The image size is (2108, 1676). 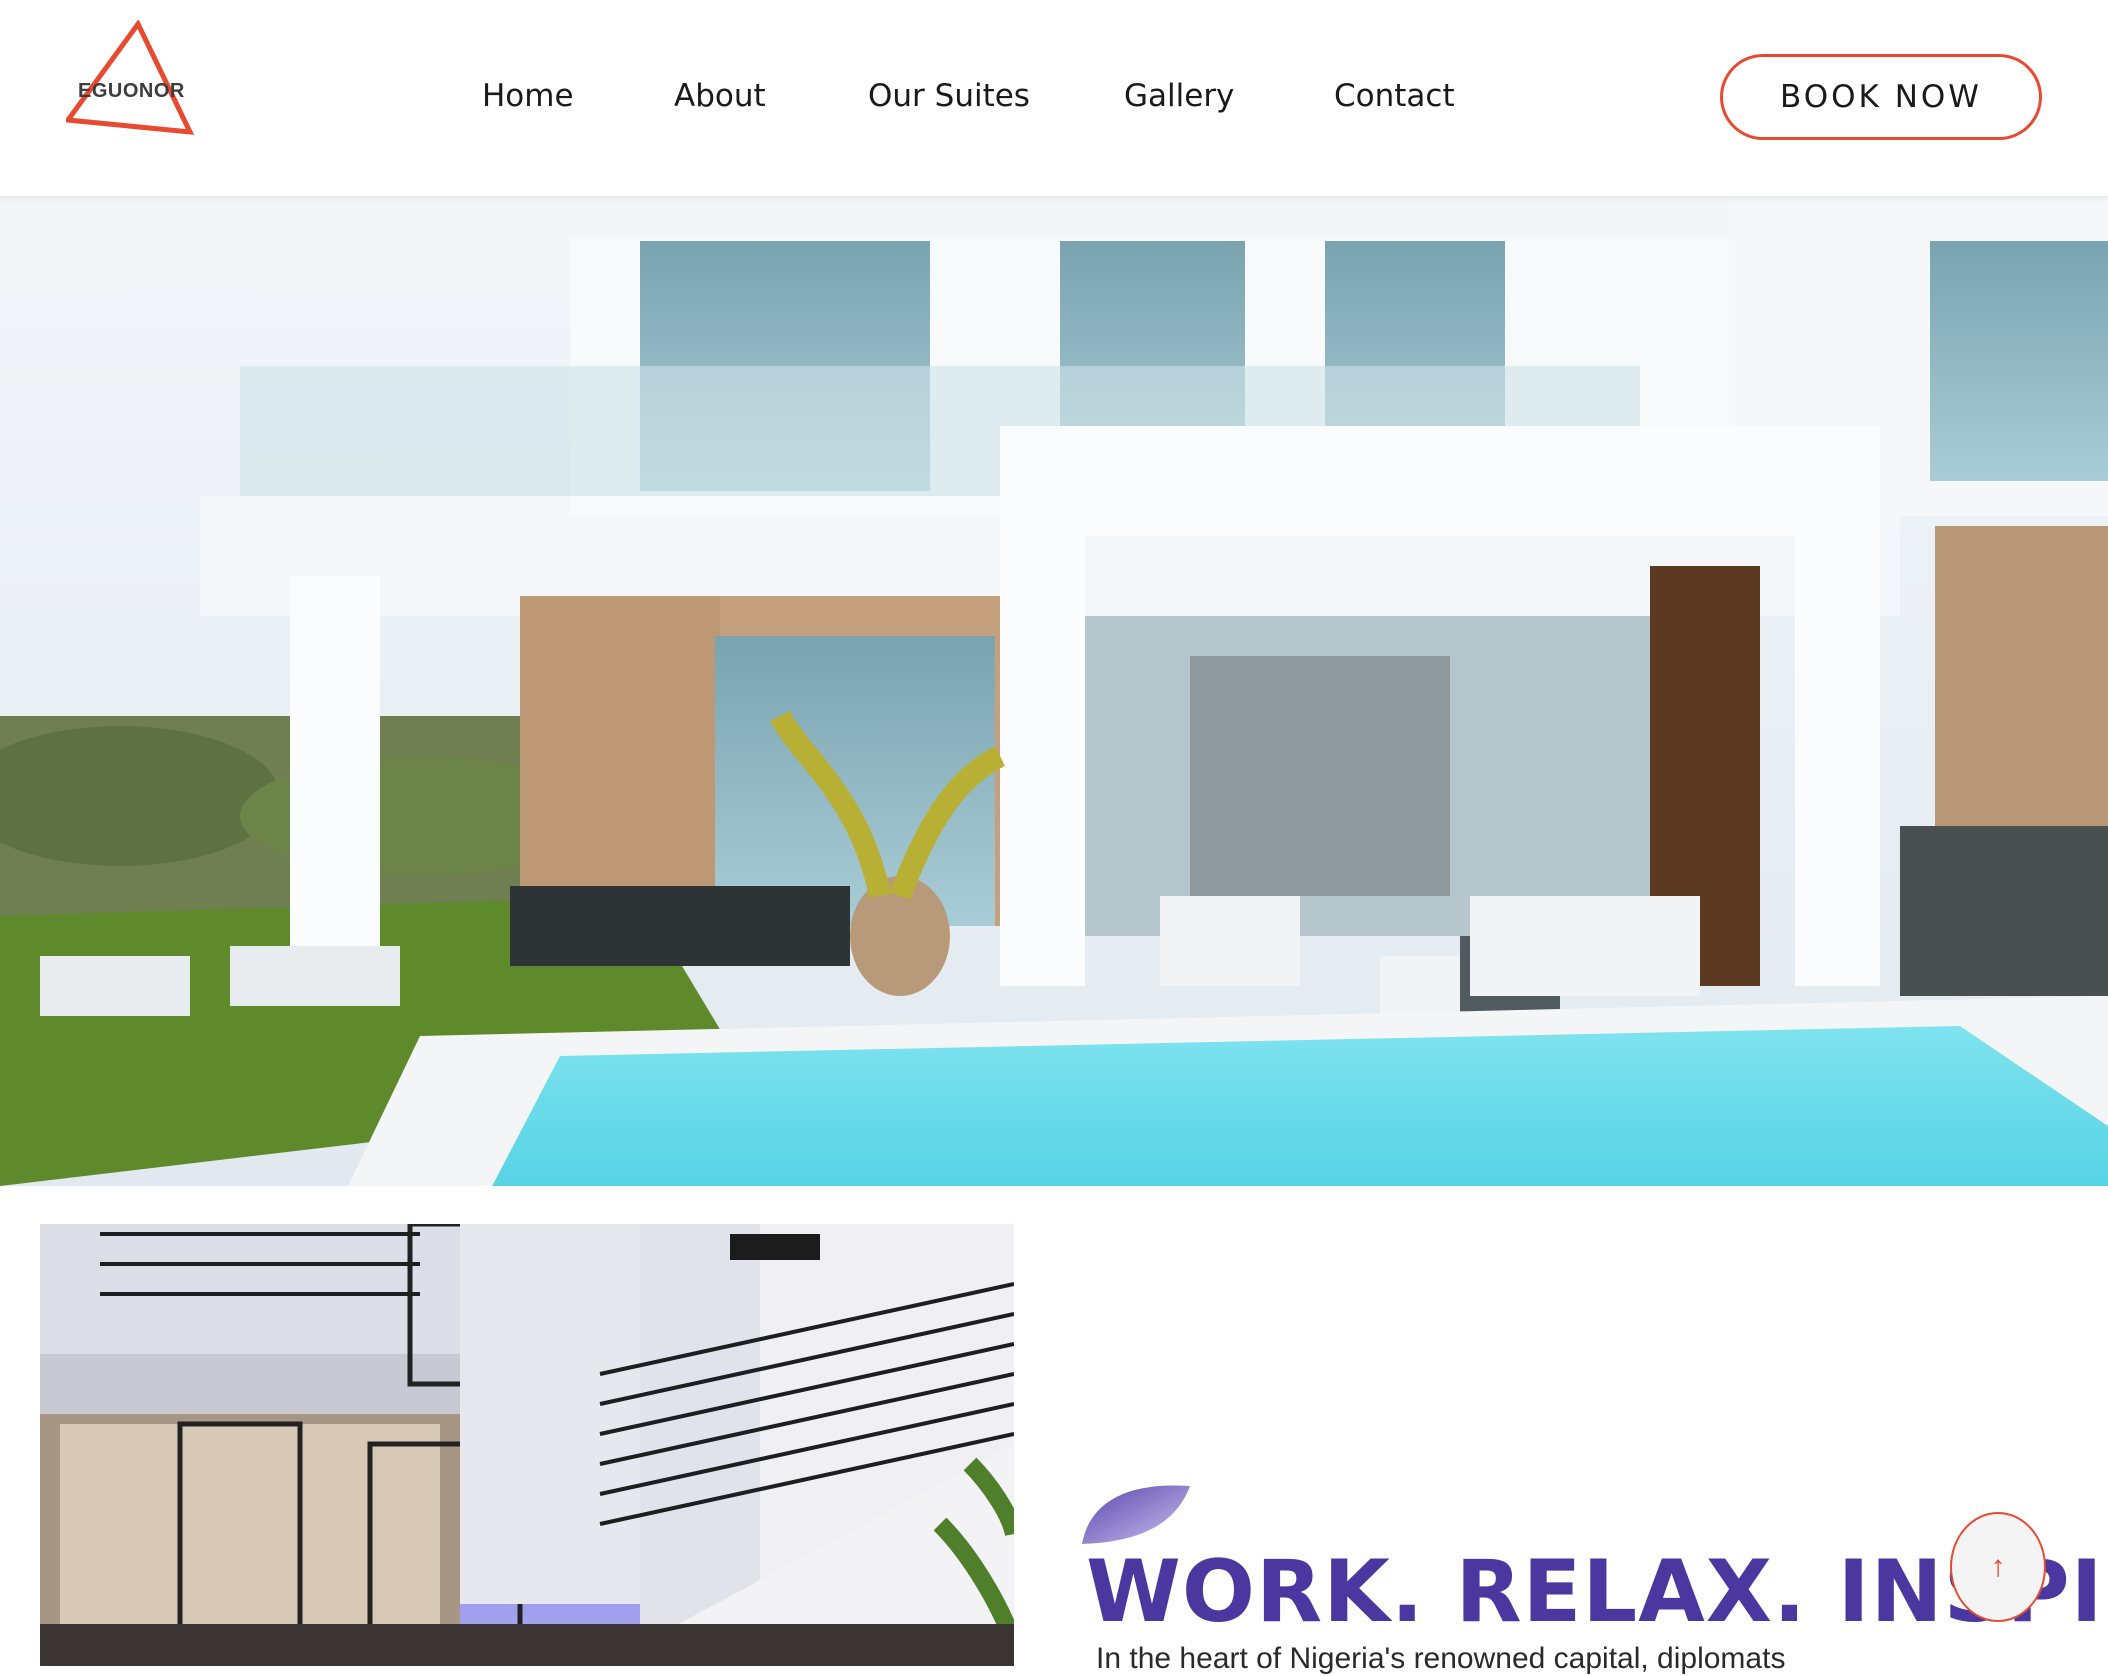 What do you see at coordinates (720, 96) in the screenshot?
I see `nav-about: About` at bounding box center [720, 96].